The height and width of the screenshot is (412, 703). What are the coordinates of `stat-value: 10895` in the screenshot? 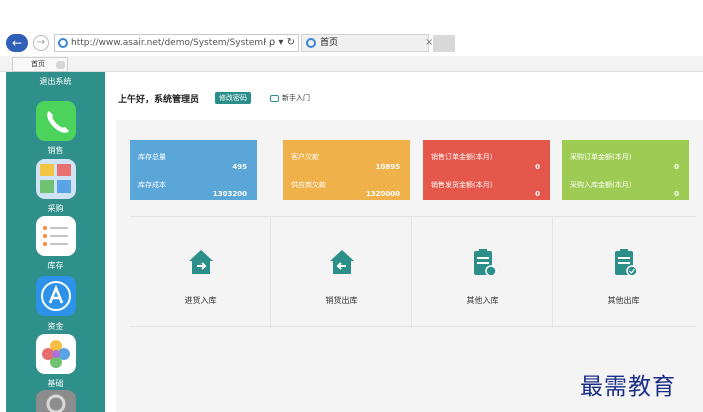 It's located at (387, 167).